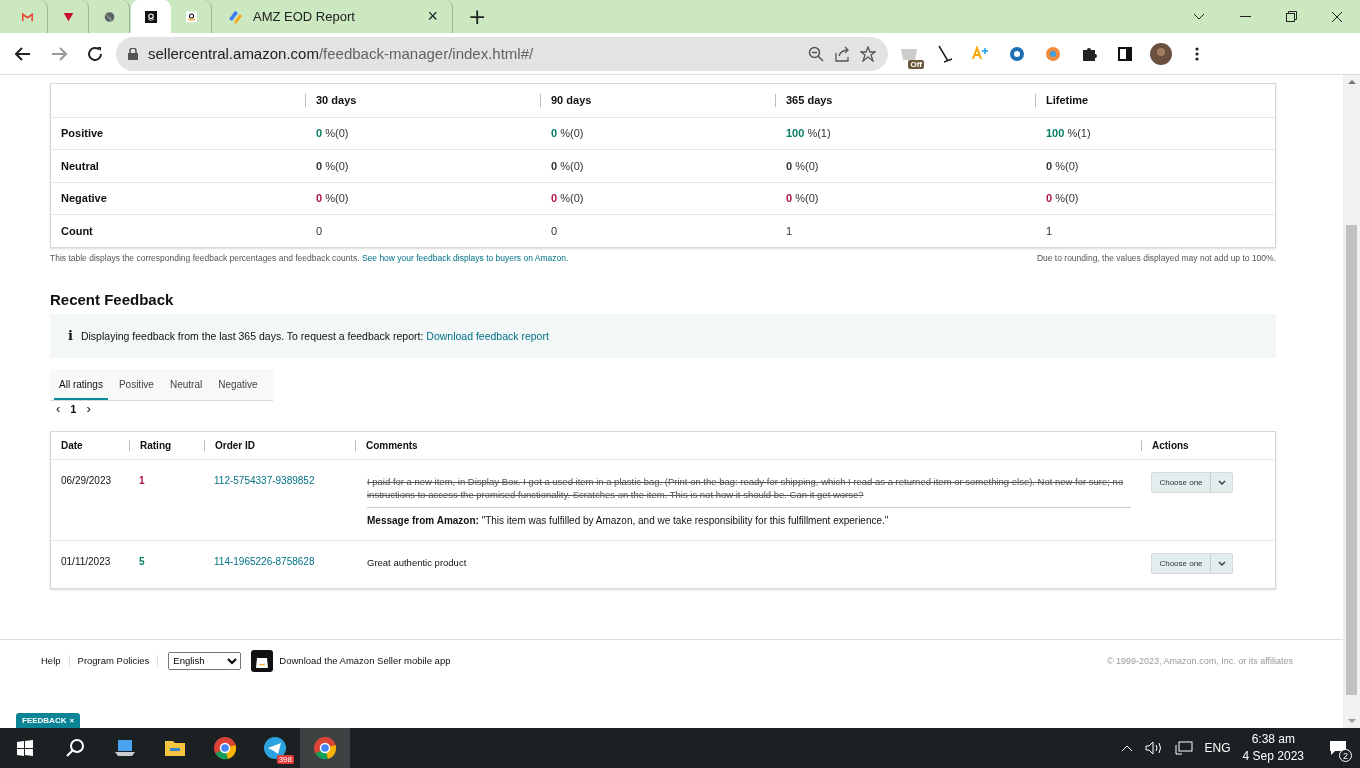  I want to click on rounding-note: Due to rounding, the values displayed may not add up to 100%., so click(1156, 257).